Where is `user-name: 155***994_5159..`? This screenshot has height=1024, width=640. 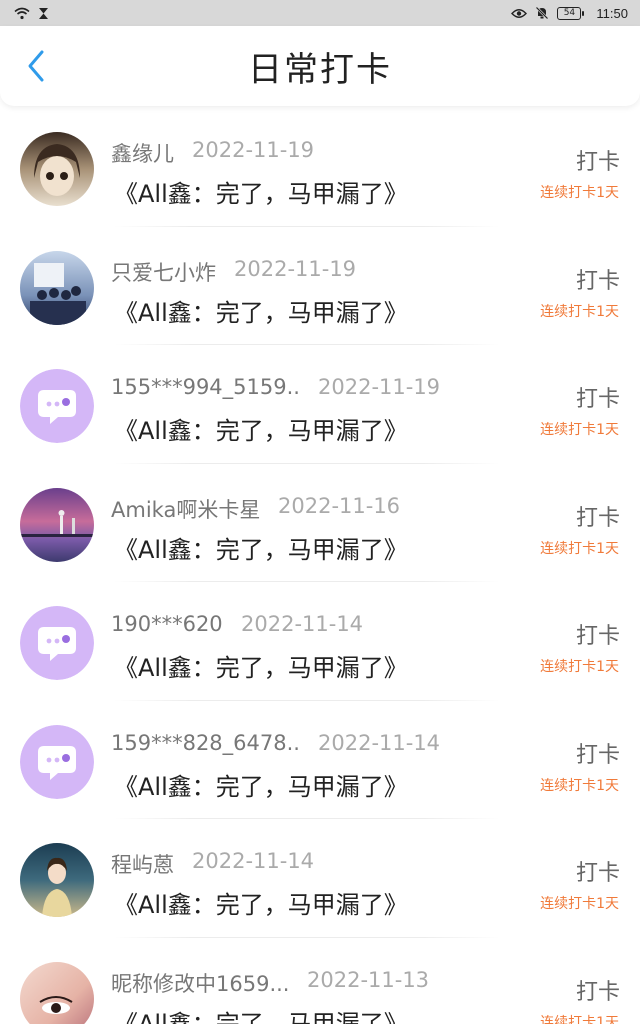 user-name: 155***994_5159.. is located at coordinates (205, 387).